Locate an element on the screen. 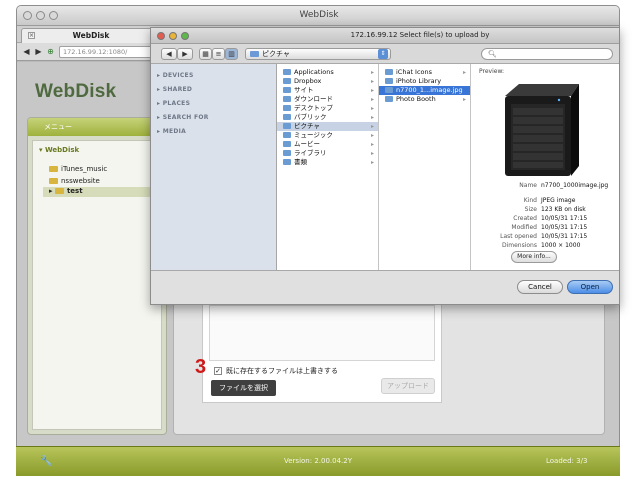 The height and width of the screenshot is (490, 640). preview-header: Preview: is located at coordinates (492, 71).